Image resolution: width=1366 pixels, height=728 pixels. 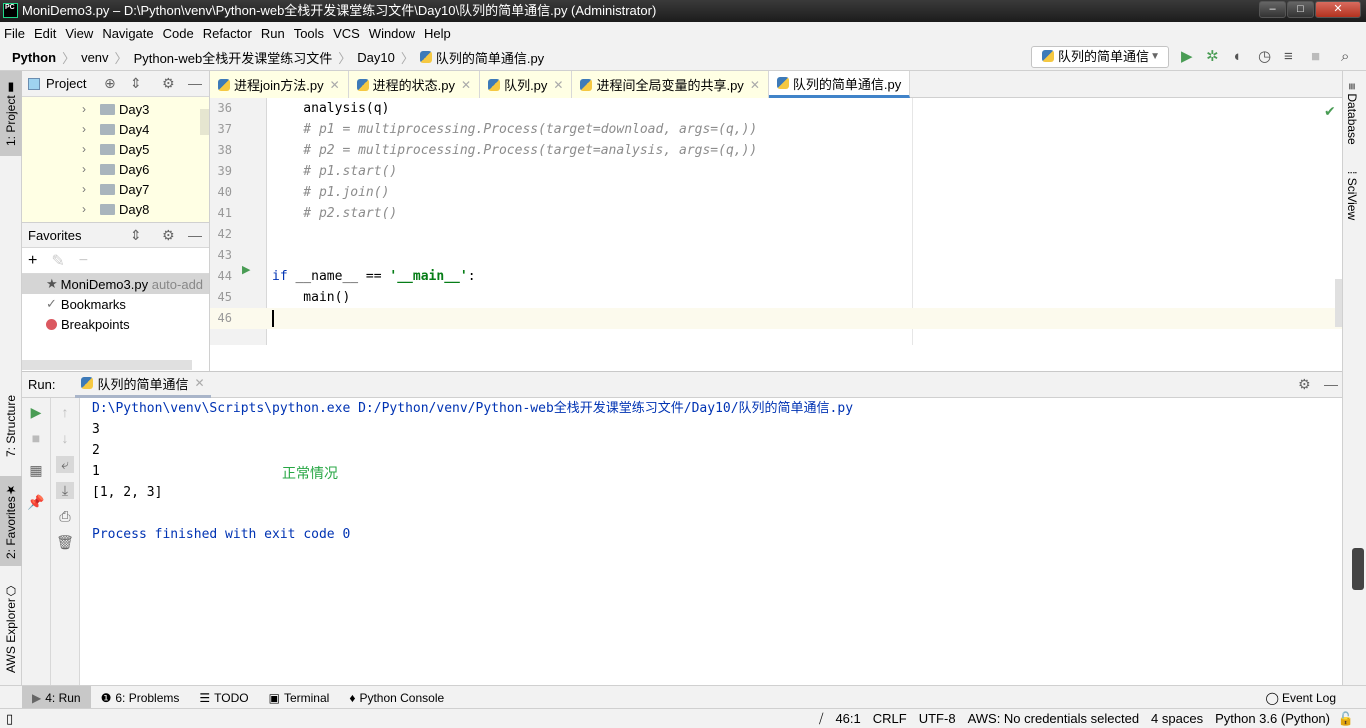 What do you see at coordinates (1352, 114) in the screenshot?
I see `database-tool-tab: ≡ Database` at bounding box center [1352, 114].